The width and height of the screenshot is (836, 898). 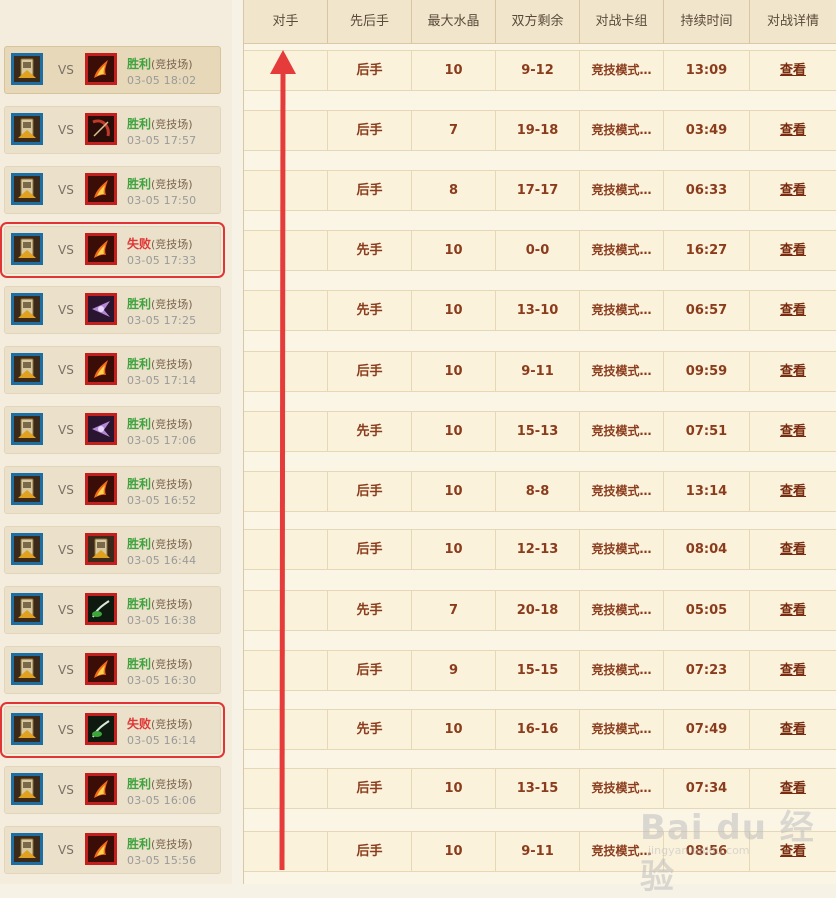 I want to click on match-card: VS 胜利 (竞技场) 03-05 17:06, so click(x=112, y=430).